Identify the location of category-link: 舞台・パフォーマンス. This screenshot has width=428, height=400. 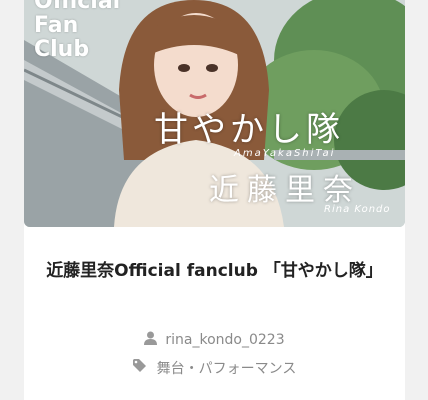
(227, 369).